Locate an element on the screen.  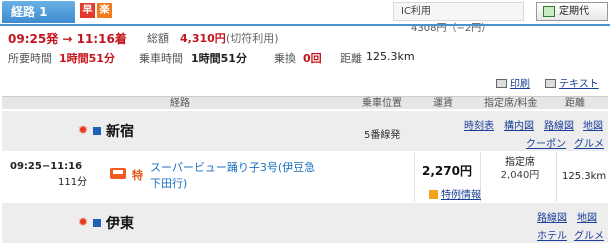
print-bar: 印刷 テキスト is located at coordinates (305, 81).